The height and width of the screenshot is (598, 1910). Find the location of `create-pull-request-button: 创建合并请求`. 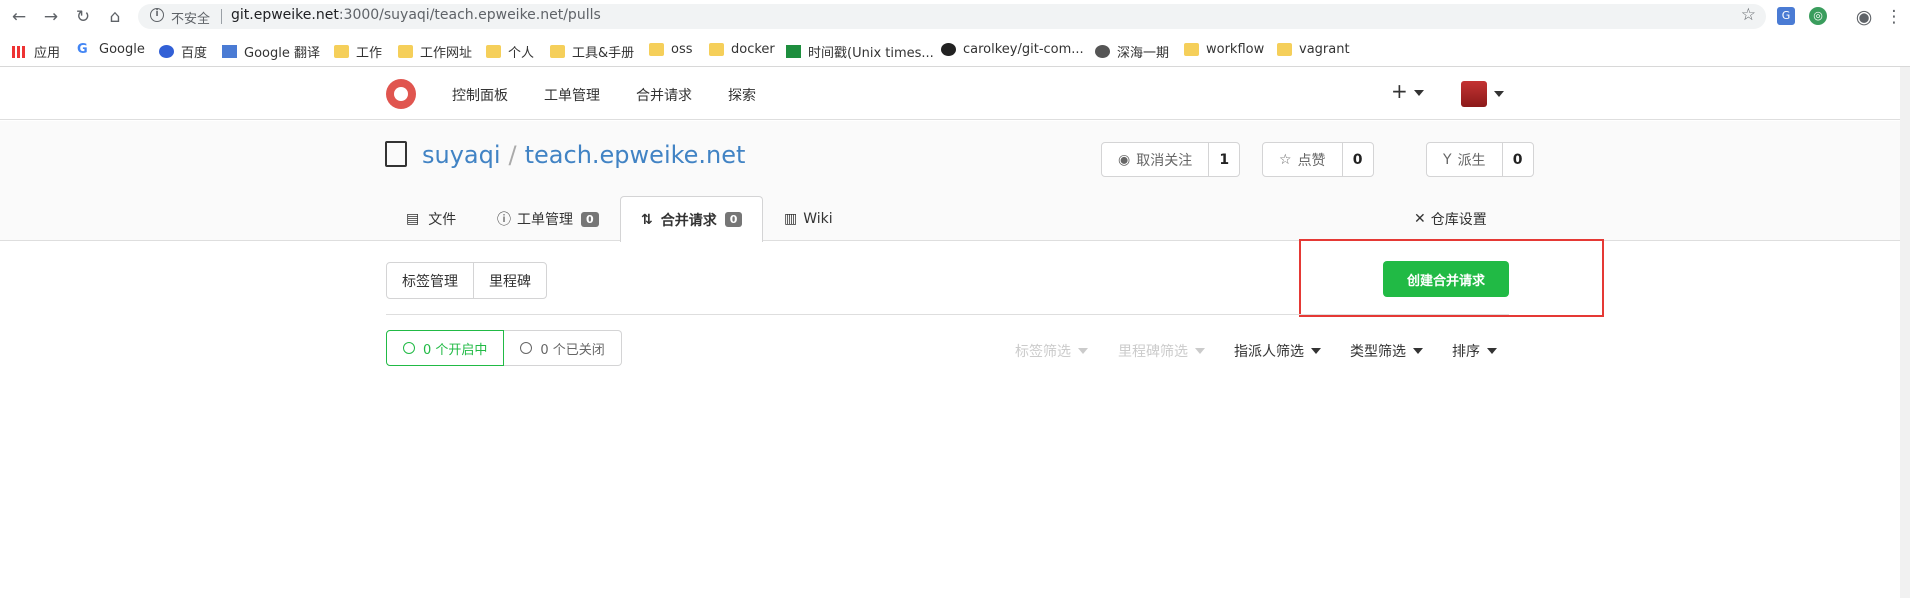

create-pull-request-button: 创建合并请求 is located at coordinates (1446, 279).